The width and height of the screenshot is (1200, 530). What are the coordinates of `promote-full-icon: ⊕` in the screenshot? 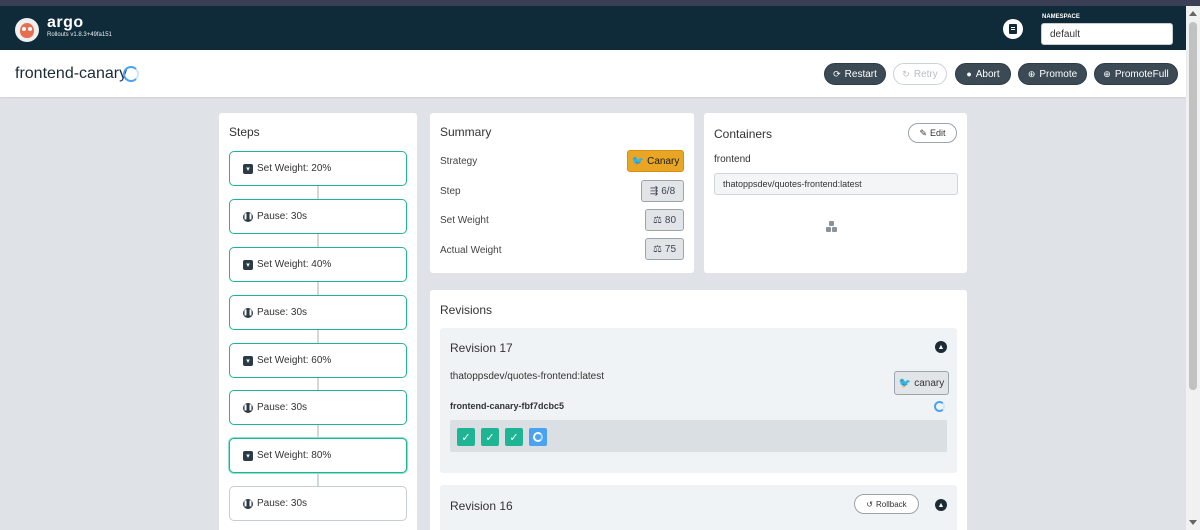 It's located at (1107, 73).